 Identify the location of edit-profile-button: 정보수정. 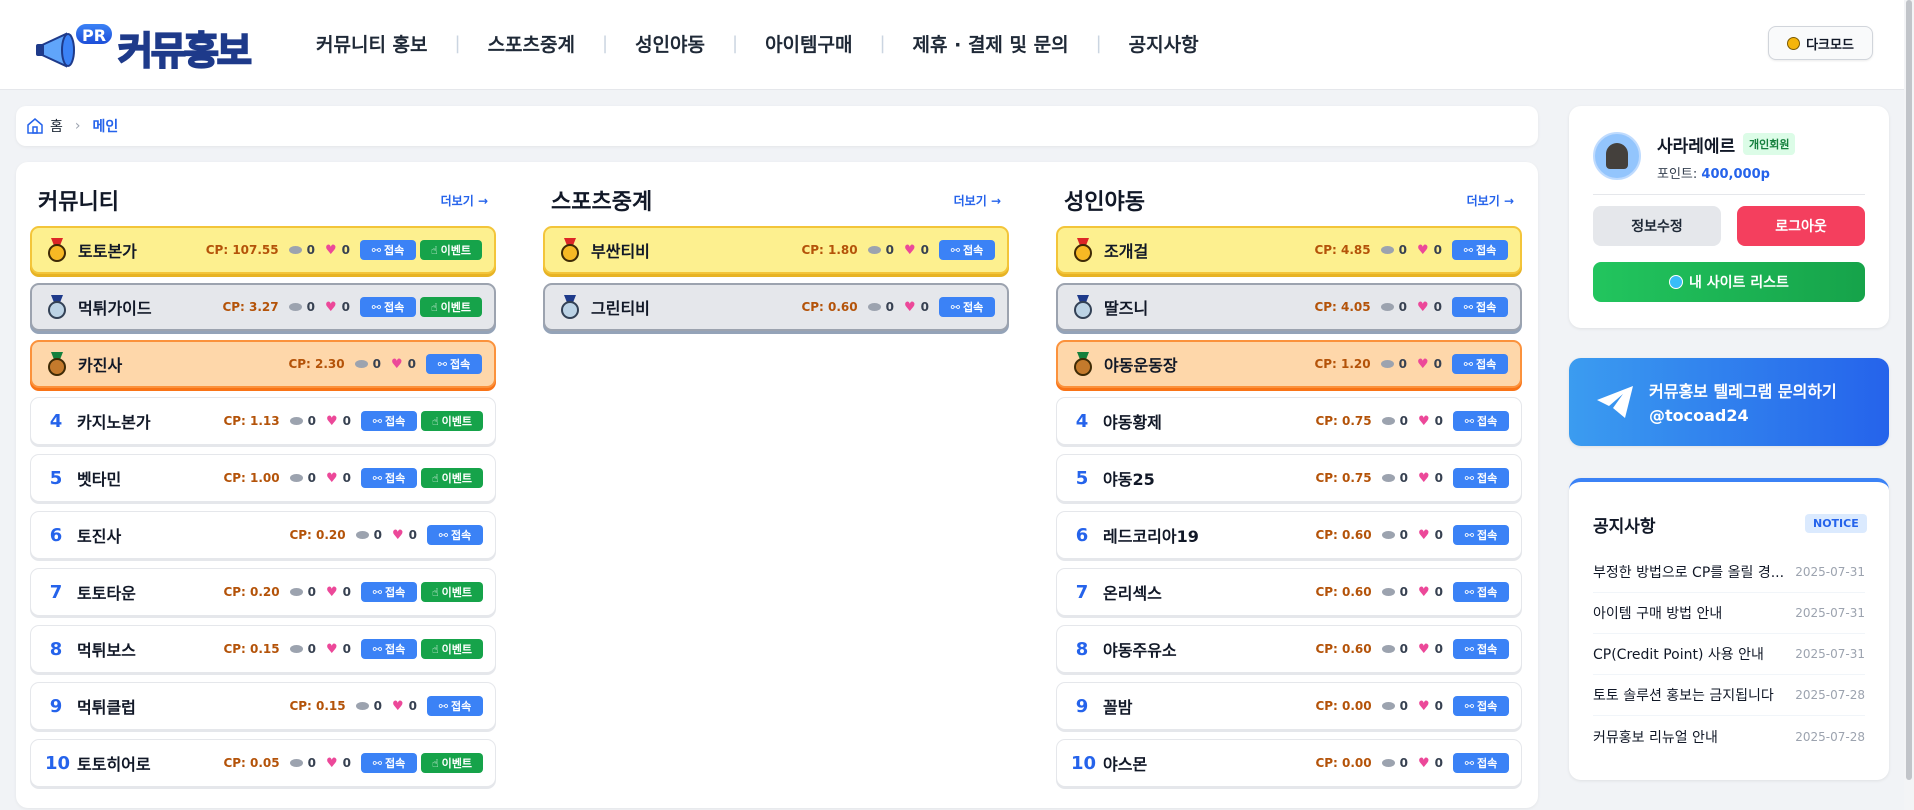
(1657, 226).